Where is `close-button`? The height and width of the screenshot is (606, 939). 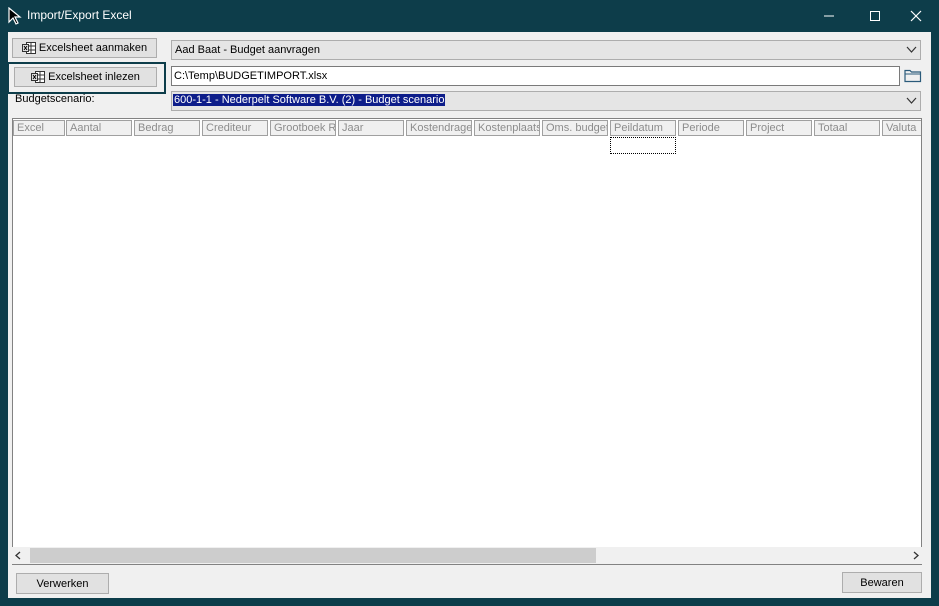
close-button is located at coordinates (916, 16).